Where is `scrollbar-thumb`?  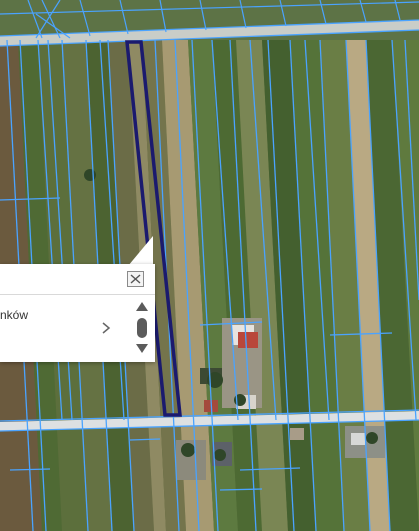
scrollbar-thumb is located at coordinates (142, 328).